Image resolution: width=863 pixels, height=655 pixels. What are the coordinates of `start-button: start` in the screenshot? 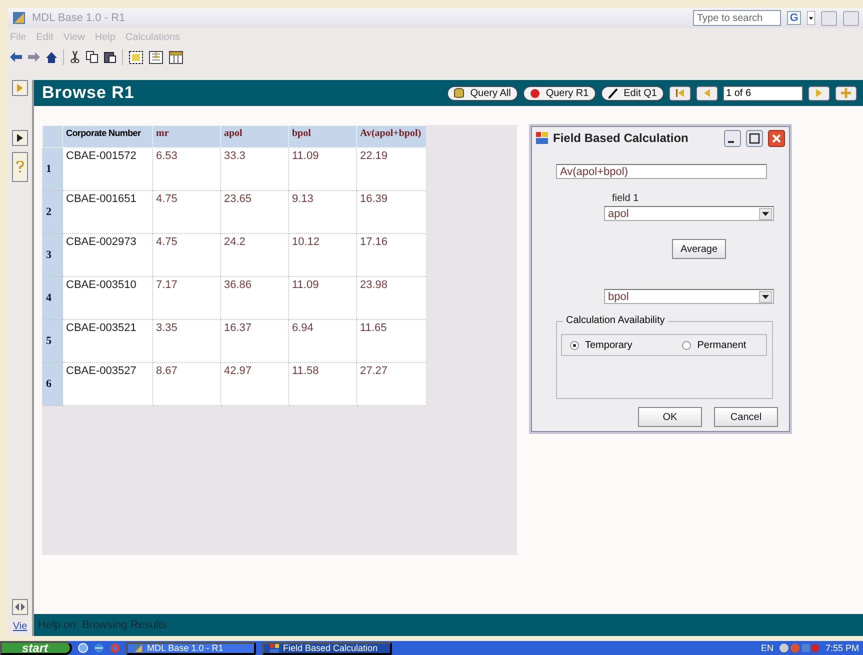 It's located at (36, 648).